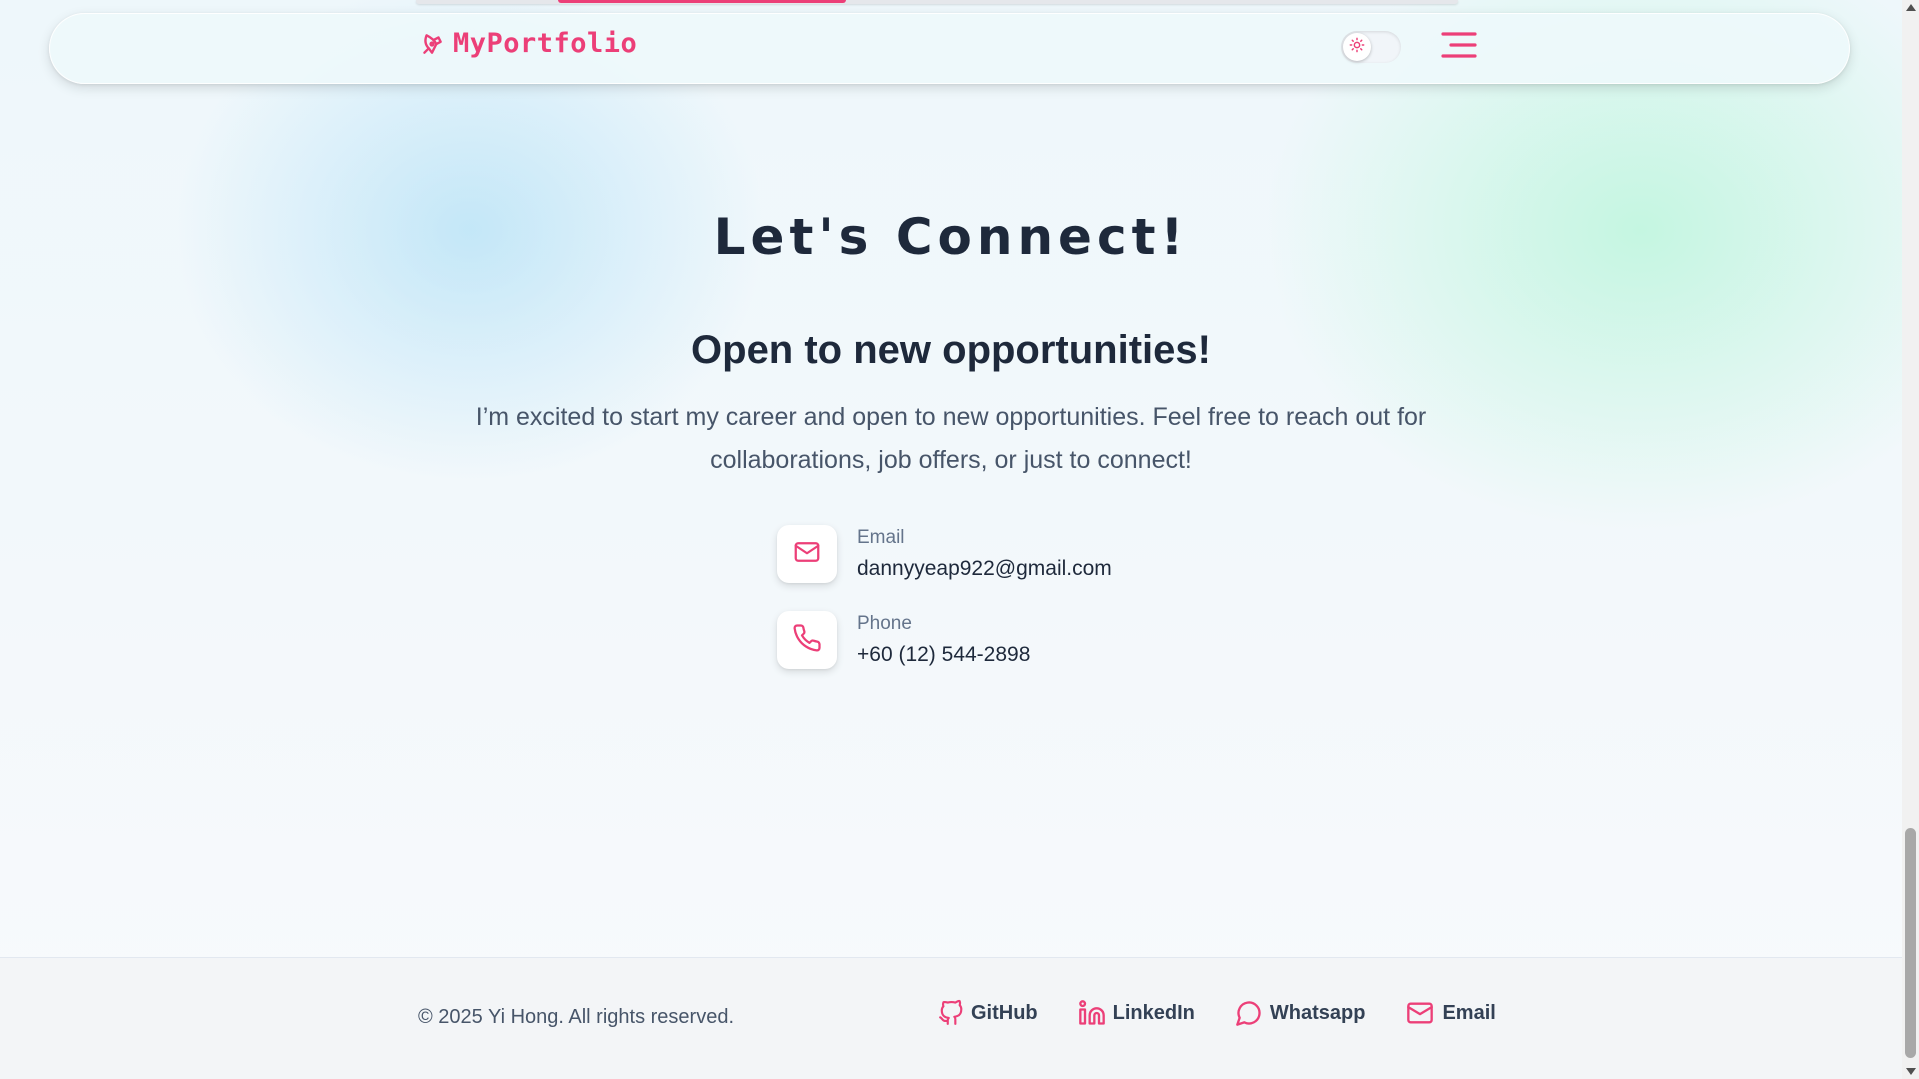 The image size is (1919, 1079). I want to click on contact-email-label: Email, so click(881, 537).